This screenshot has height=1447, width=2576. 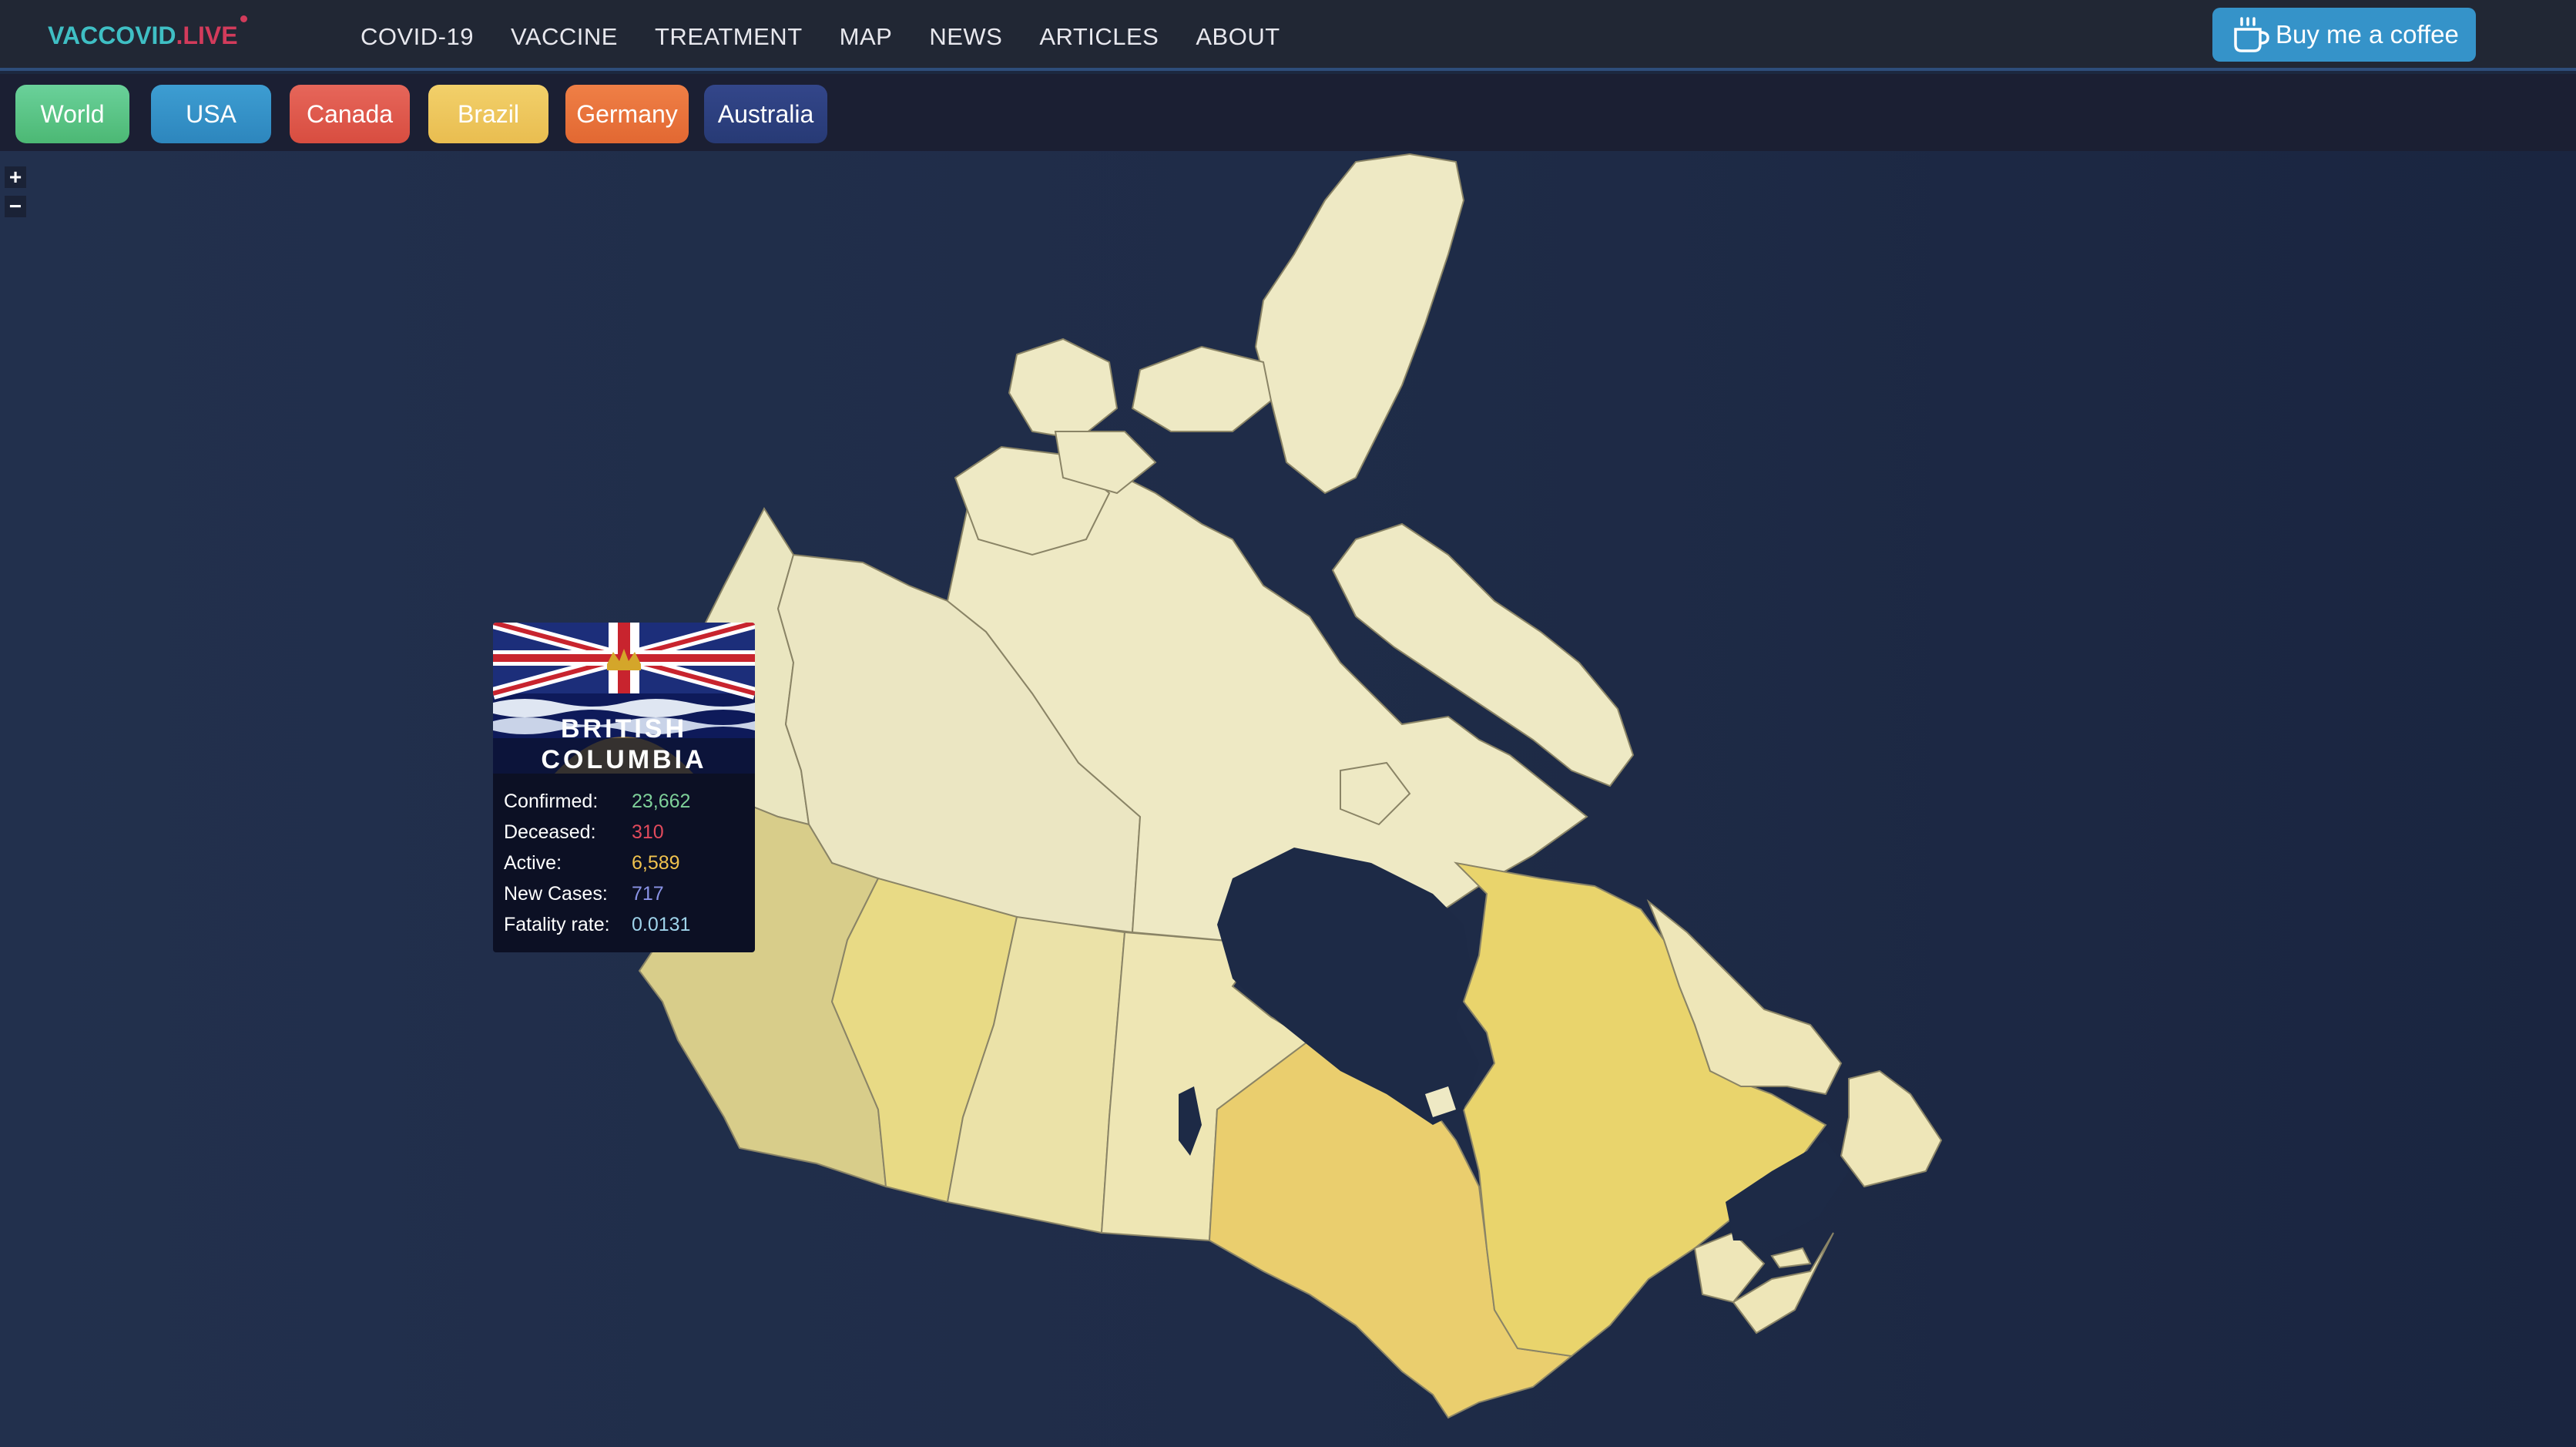 I want to click on country-button-australia: Australia, so click(x=765, y=114).